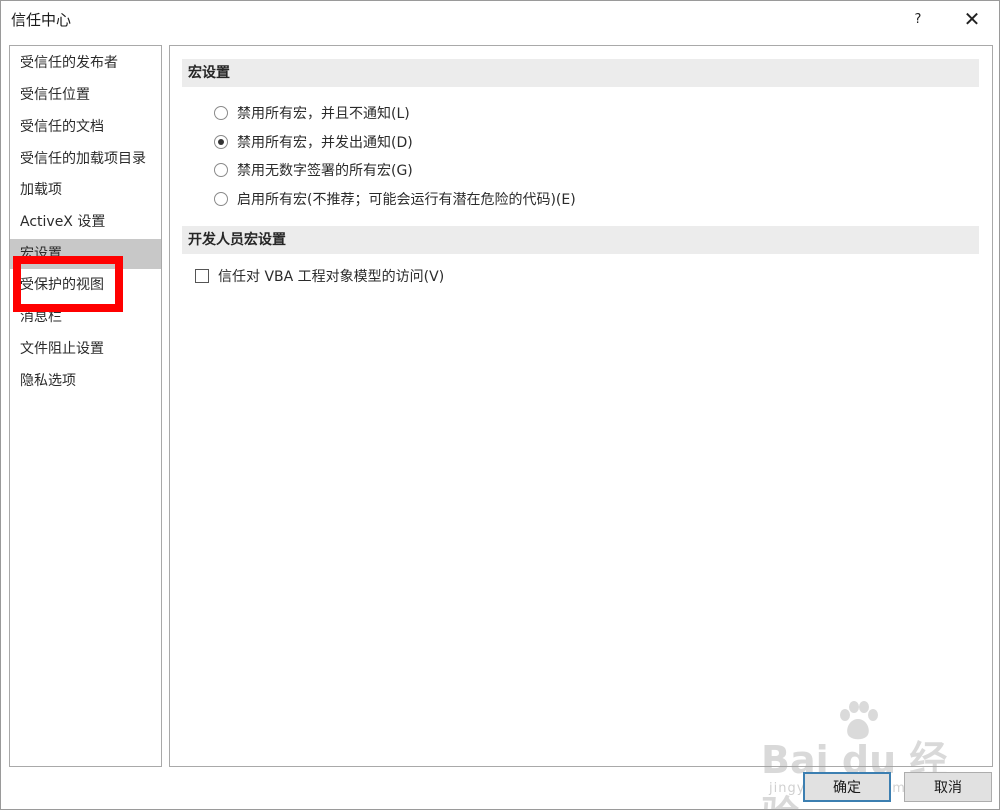 Image resolution: width=1000 pixels, height=810 pixels. What do you see at coordinates (85, 127) in the screenshot?
I see `sidebar-item-trusted-documents: 受信任的文档` at bounding box center [85, 127].